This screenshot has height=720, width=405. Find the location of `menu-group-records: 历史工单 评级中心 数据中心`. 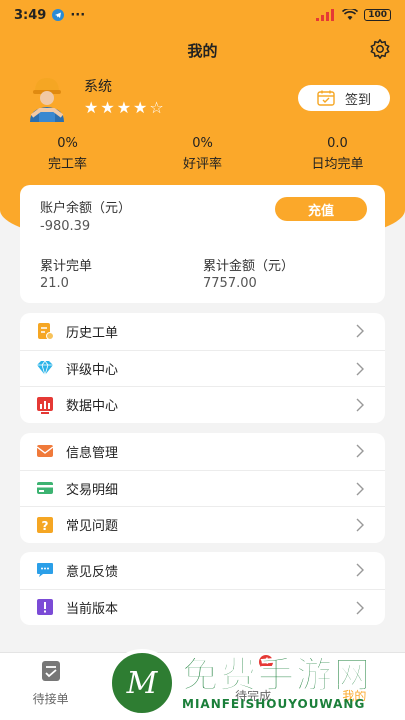

menu-group-records: 历史工单 评级中心 数据中心 is located at coordinates (202, 368).